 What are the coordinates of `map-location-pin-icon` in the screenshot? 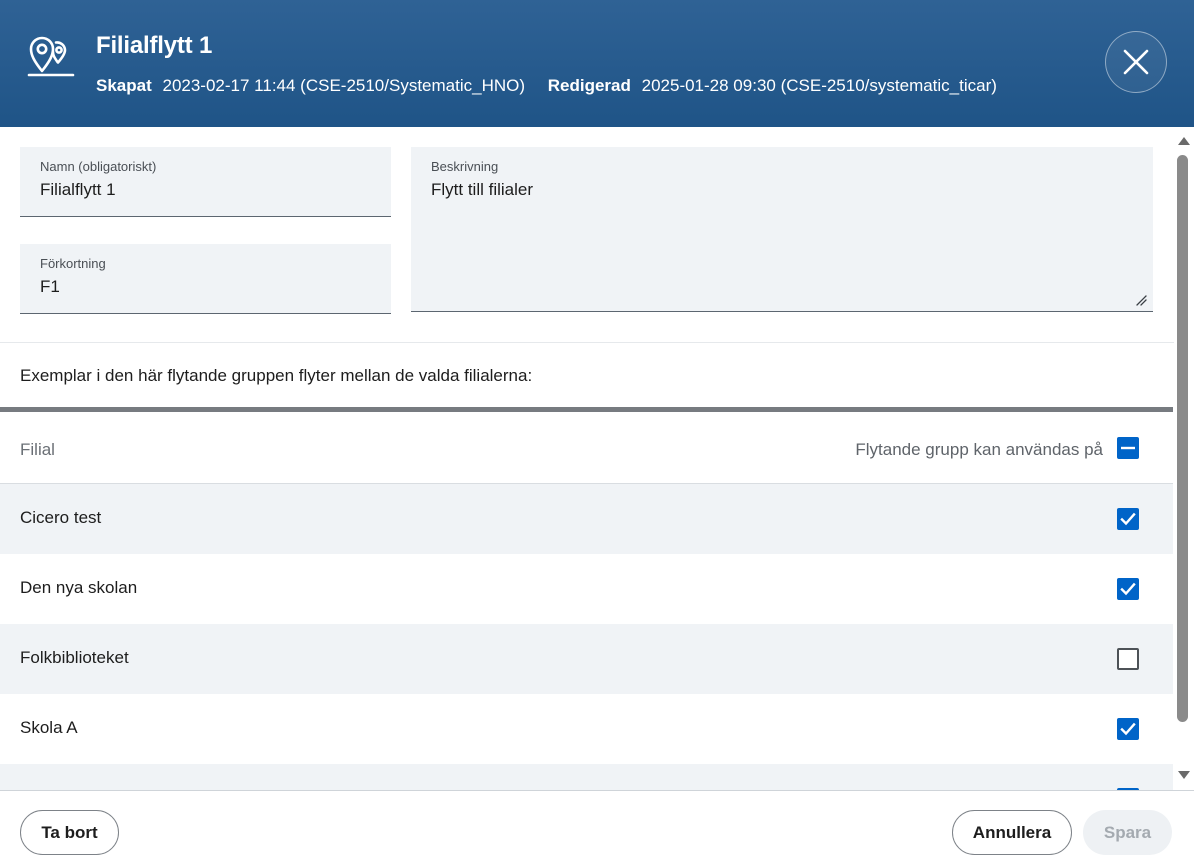 It's located at (51, 56).